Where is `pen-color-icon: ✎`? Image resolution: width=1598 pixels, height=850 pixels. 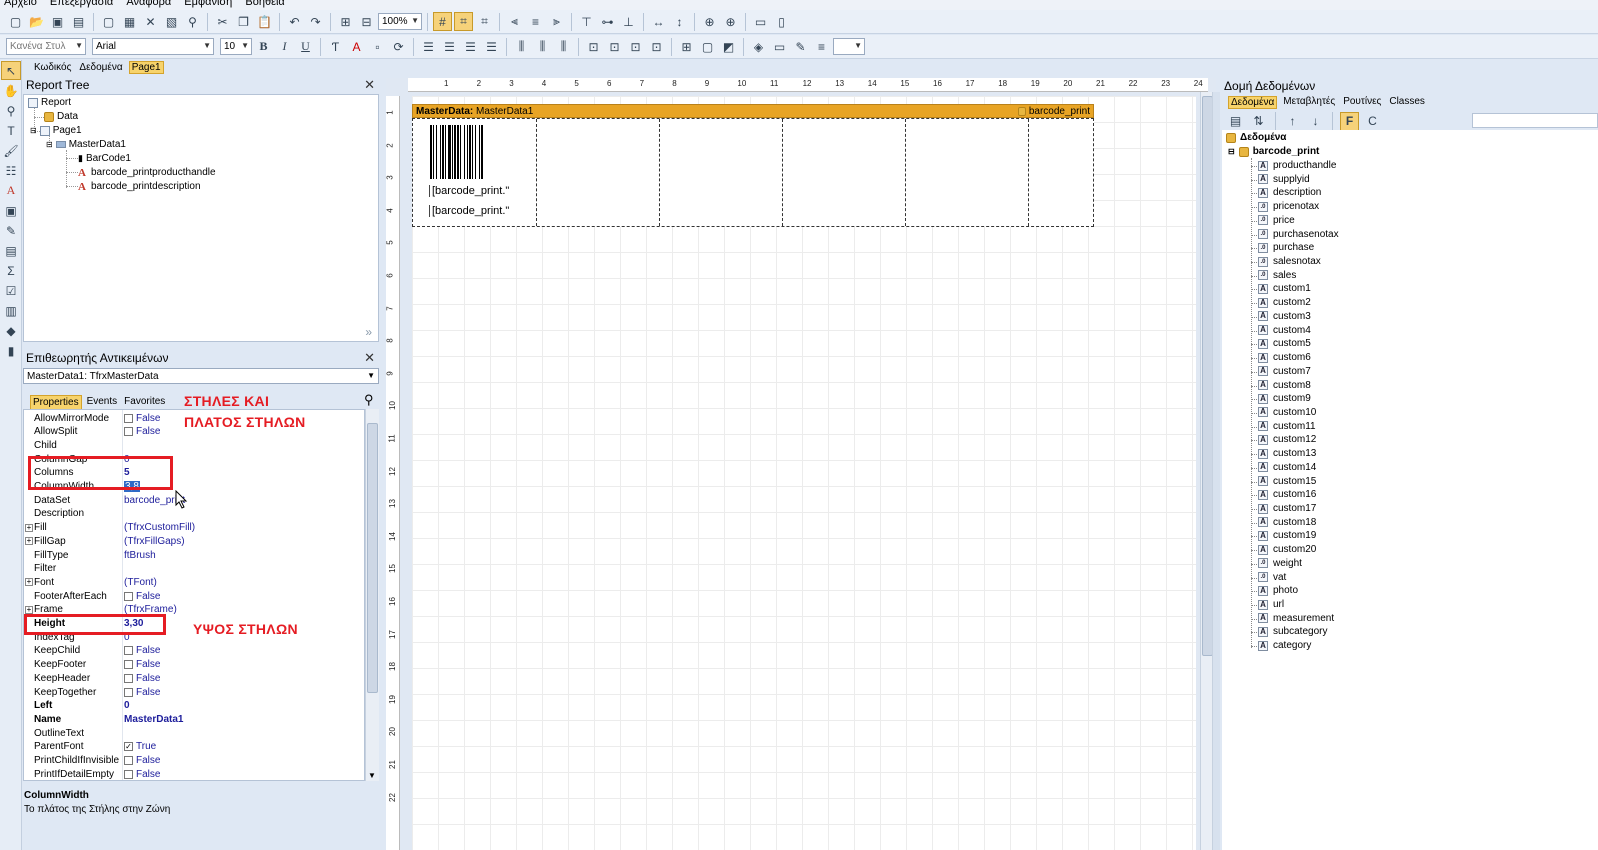 pen-color-icon: ✎ is located at coordinates (800, 46).